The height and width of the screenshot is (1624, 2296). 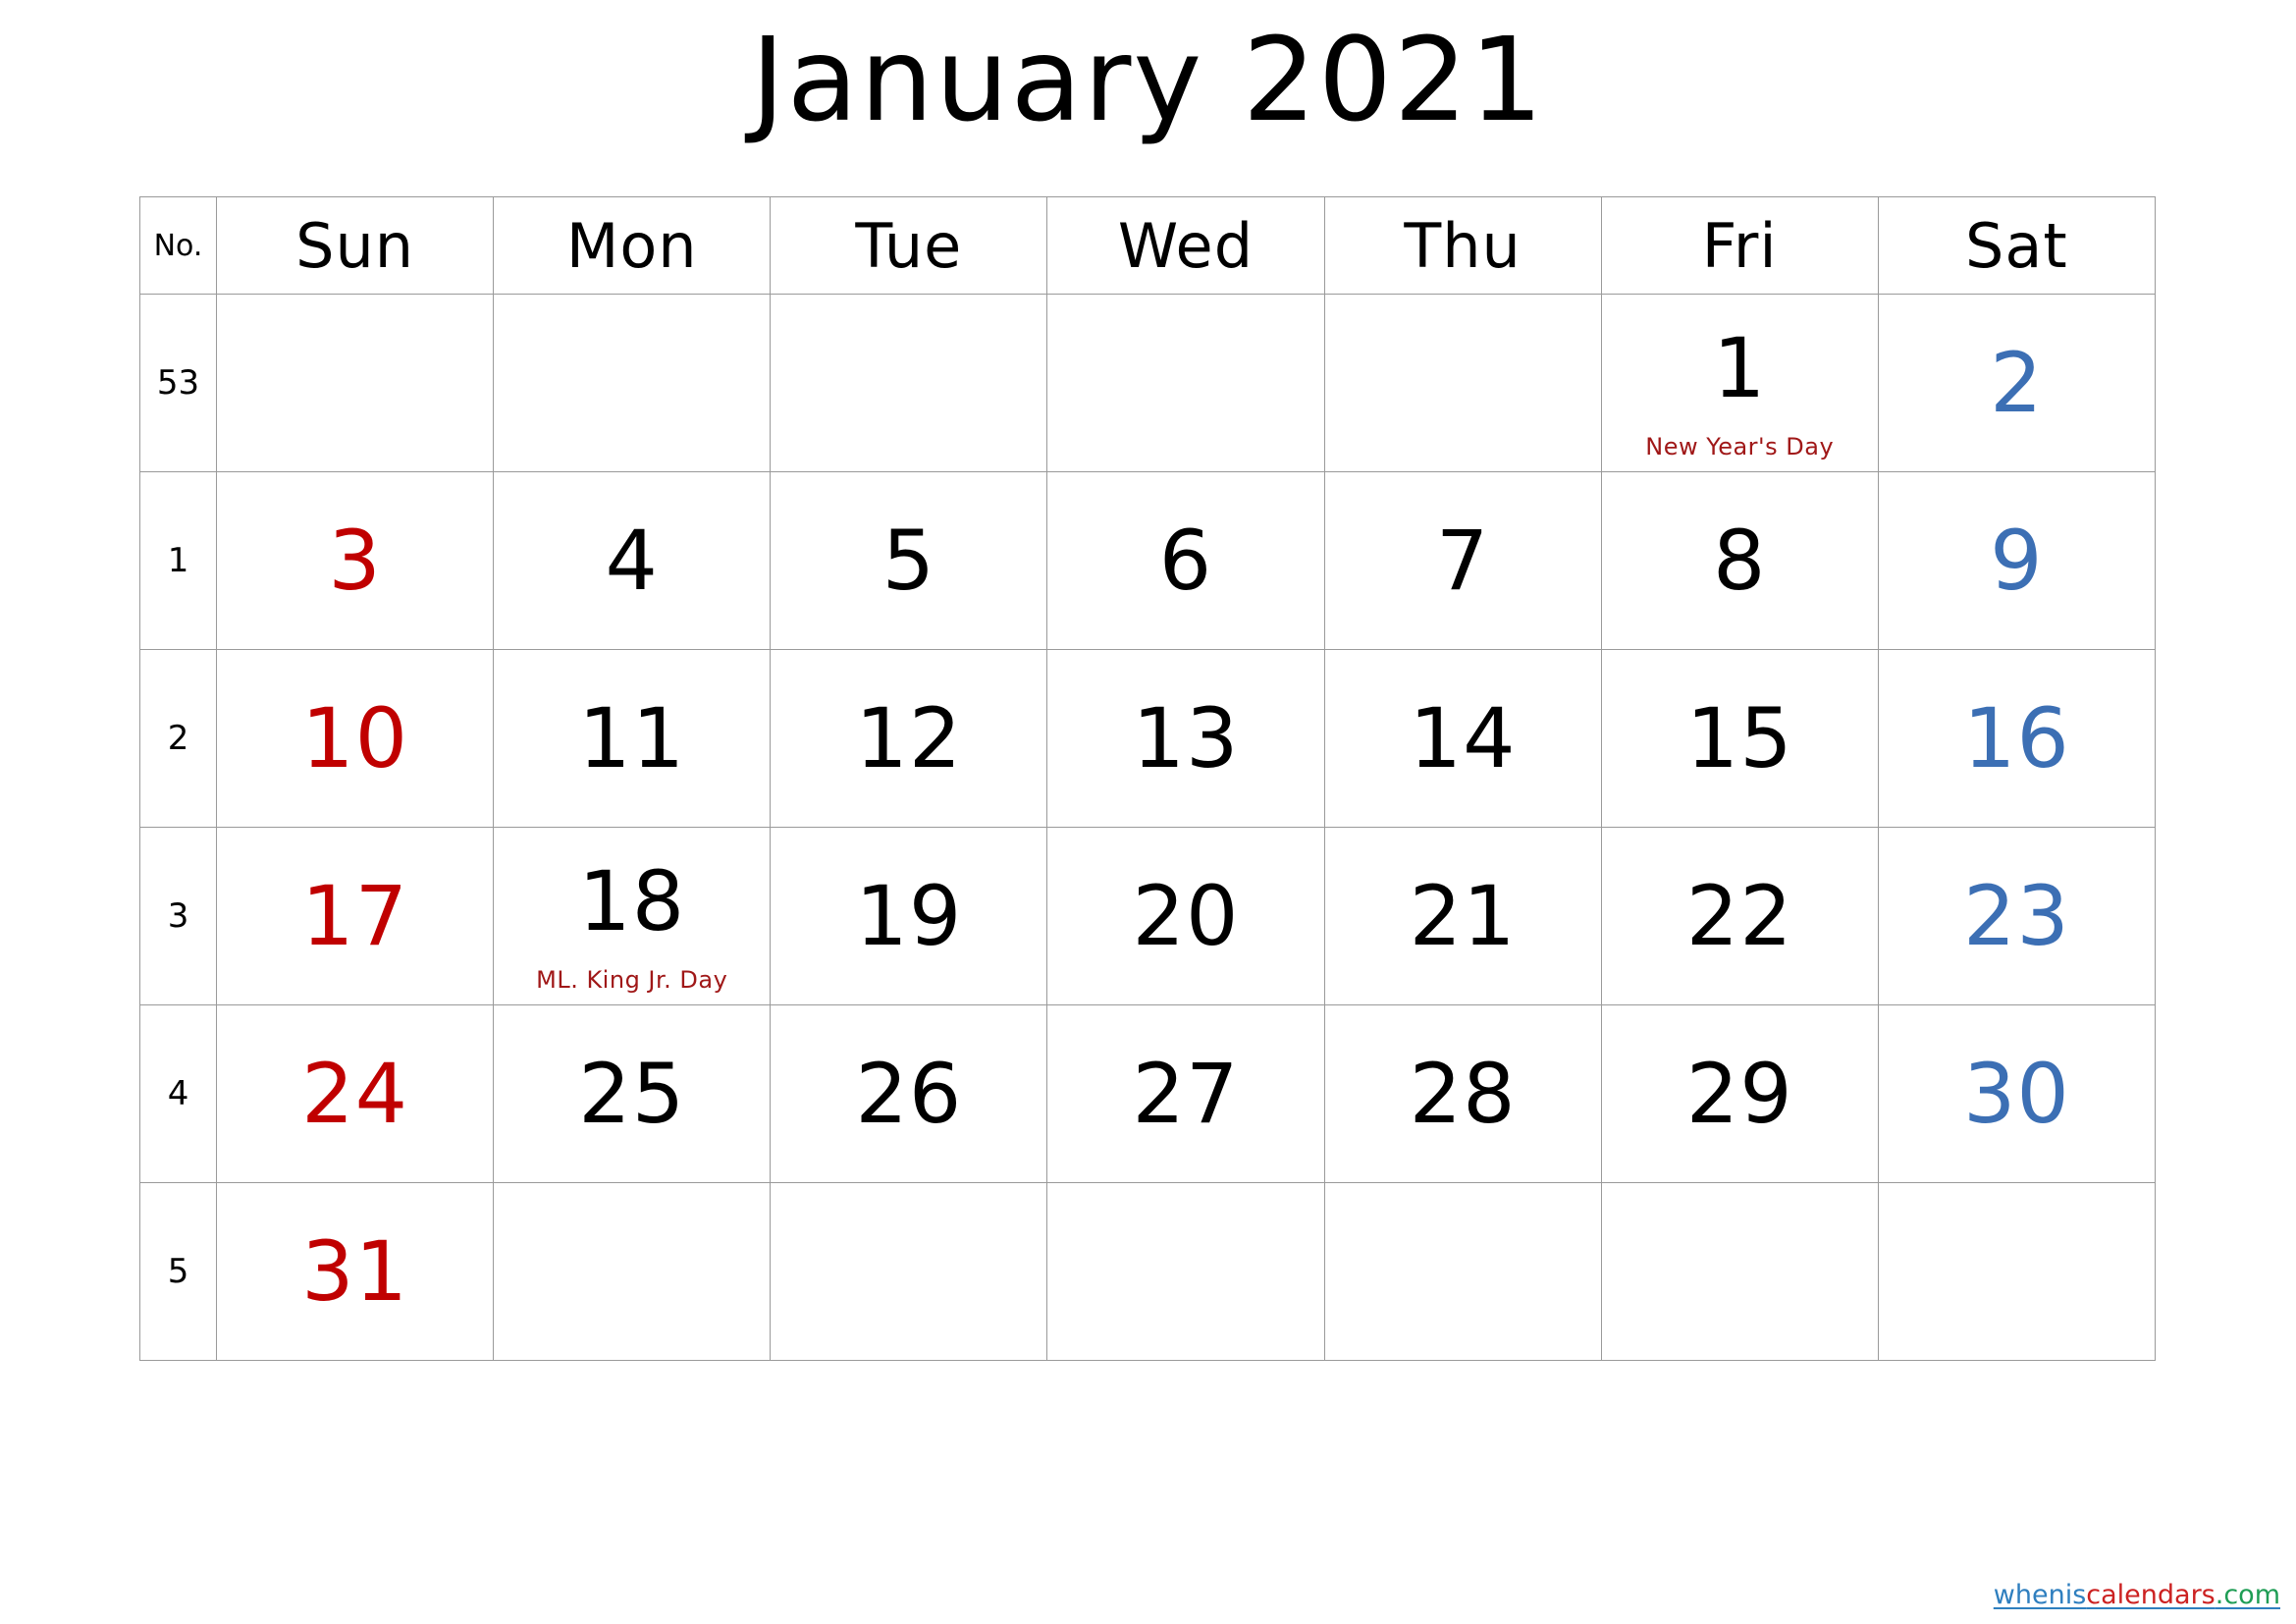 I want to click on day-cell-content: 9, so click(x=2017, y=560).